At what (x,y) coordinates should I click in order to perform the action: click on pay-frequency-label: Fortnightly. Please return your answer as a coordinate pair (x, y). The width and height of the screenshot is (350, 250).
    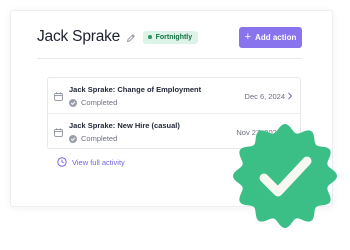
    Looking at the image, I should click on (174, 37).